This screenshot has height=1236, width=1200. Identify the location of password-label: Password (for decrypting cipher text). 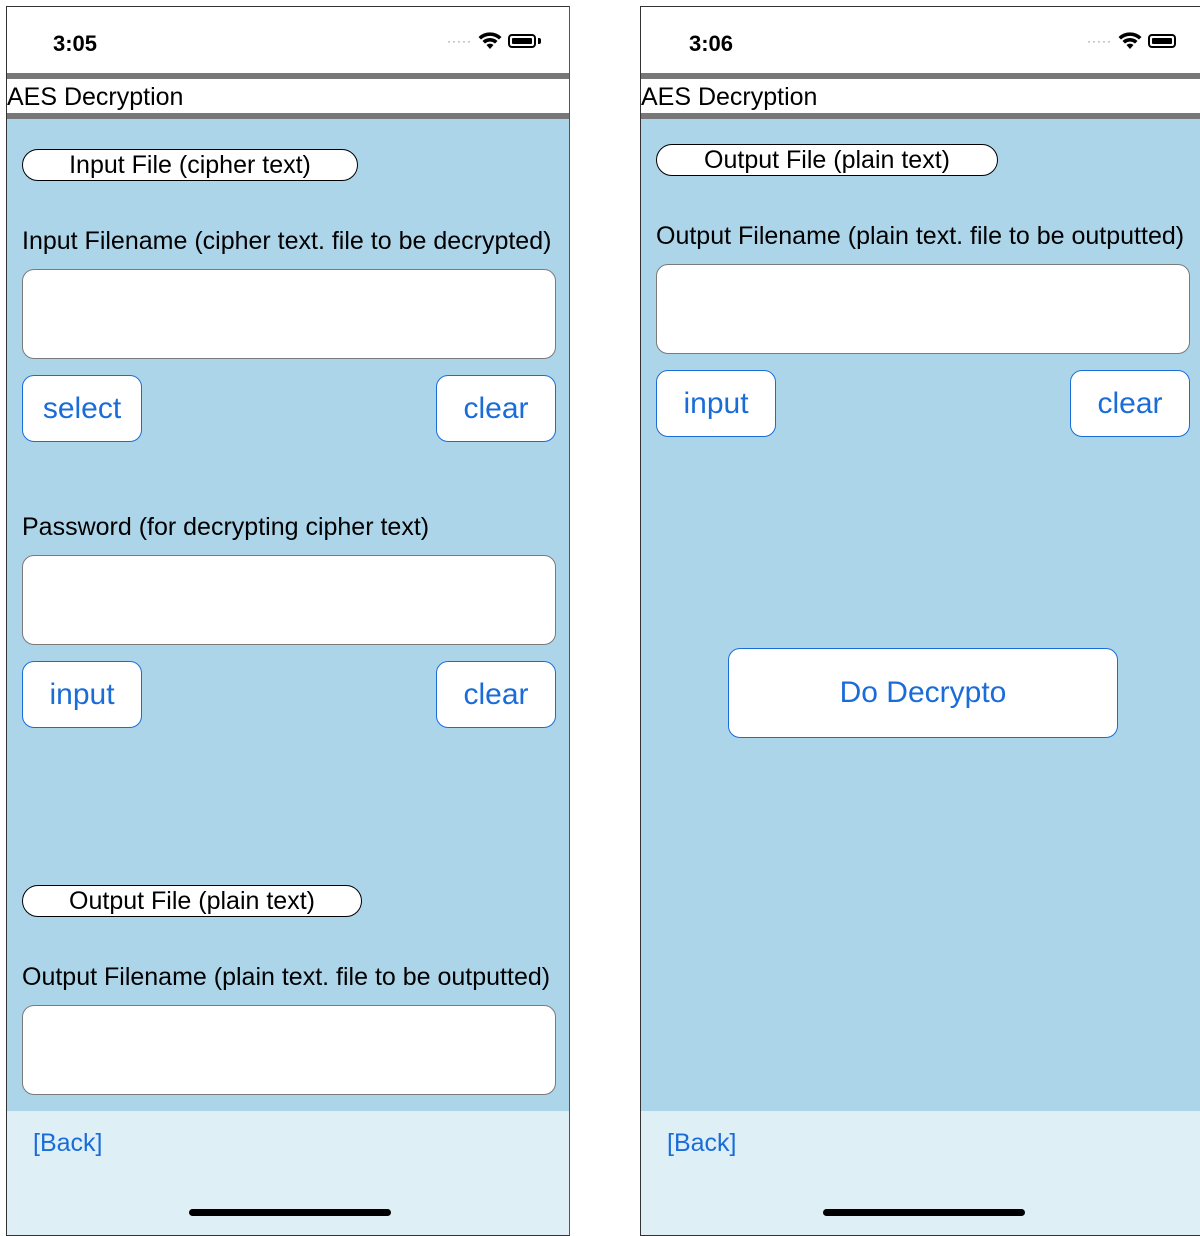
(226, 527).